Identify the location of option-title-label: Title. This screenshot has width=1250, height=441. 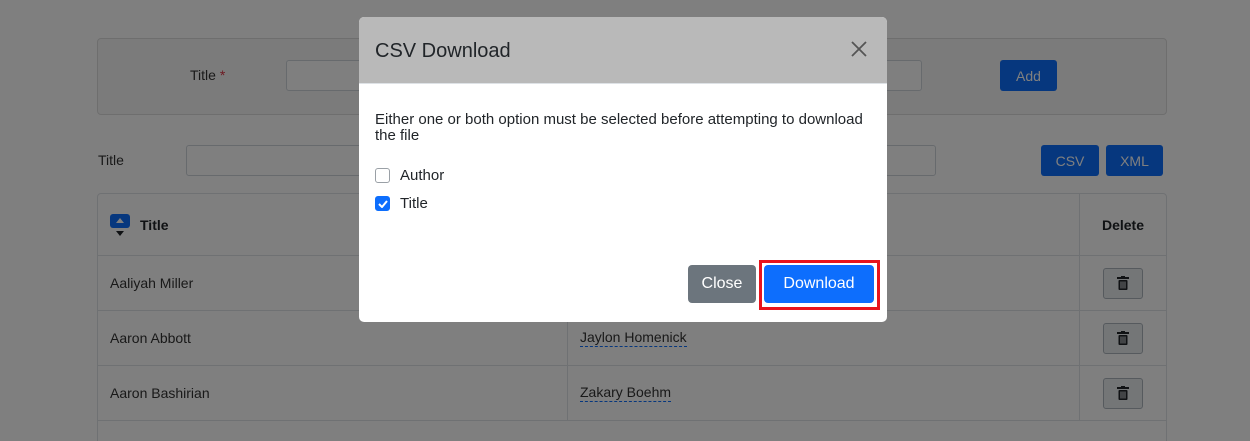
(414, 203).